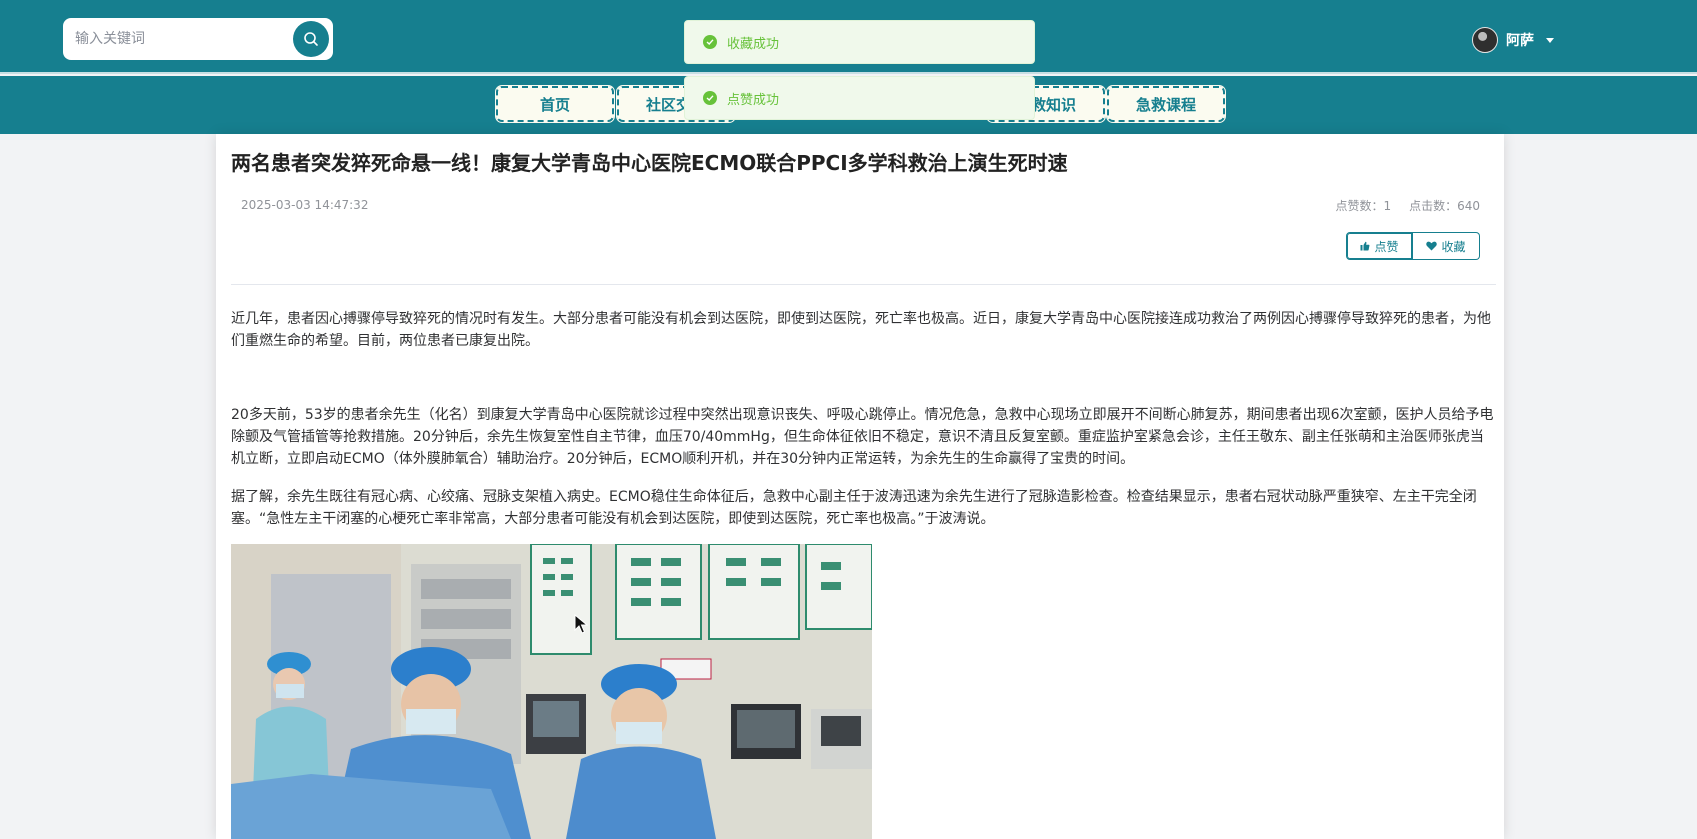 Image resolution: width=1697 pixels, height=839 pixels. I want to click on article-stats: 点赞数：1 点击数：640, so click(1407, 205).